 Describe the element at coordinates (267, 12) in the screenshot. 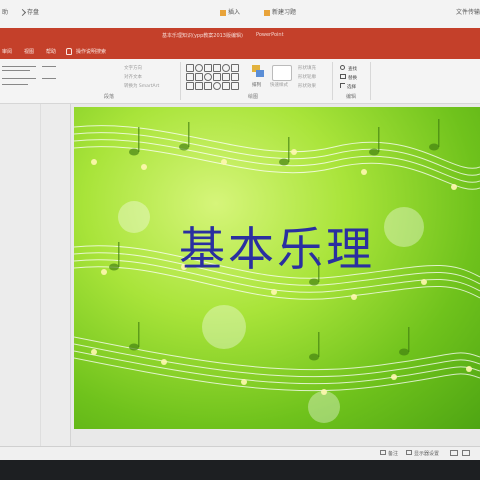

I see `new-doc-icon` at that location.